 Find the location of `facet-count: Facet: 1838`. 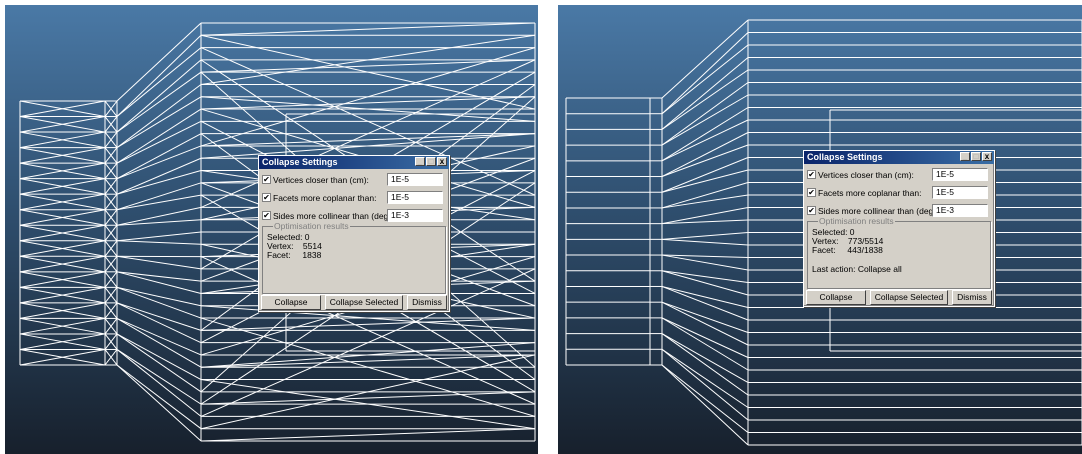

facet-count: Facet: 1838 is located at coordinates (294, 255).